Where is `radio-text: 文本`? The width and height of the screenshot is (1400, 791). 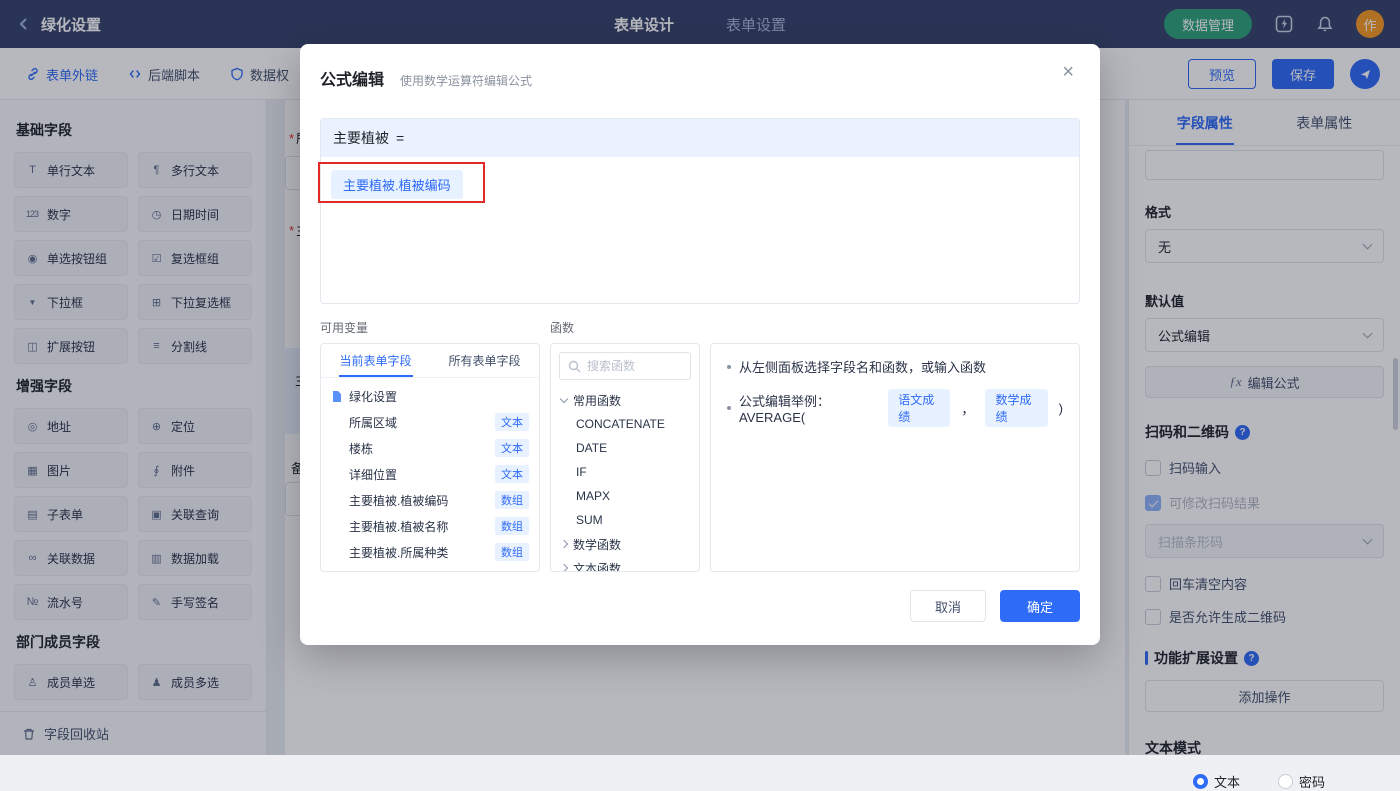
radio-text: 文本 is located at coordinates (1216, 781).